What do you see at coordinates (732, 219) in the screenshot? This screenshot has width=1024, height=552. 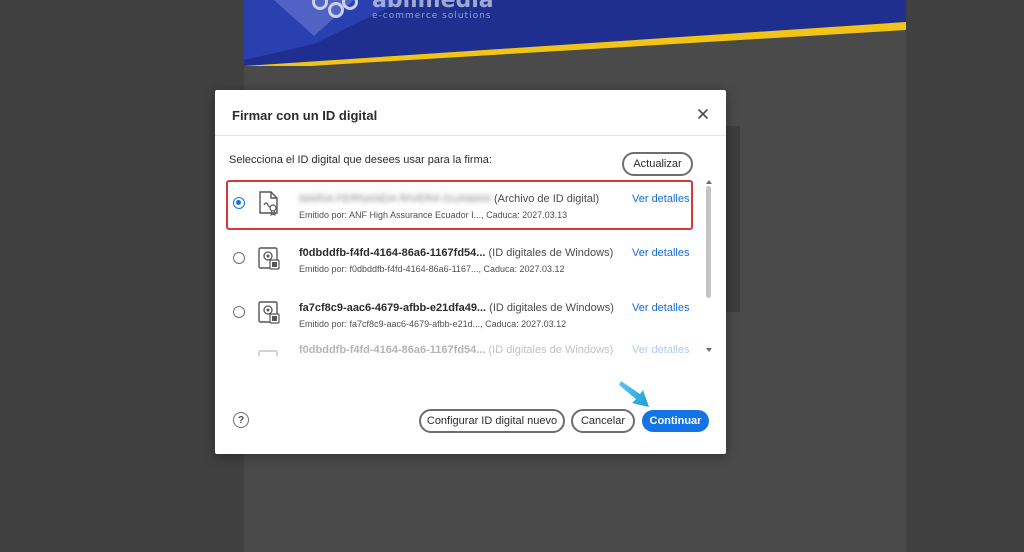 I see `background-panel` at bounding box center [732, 219].